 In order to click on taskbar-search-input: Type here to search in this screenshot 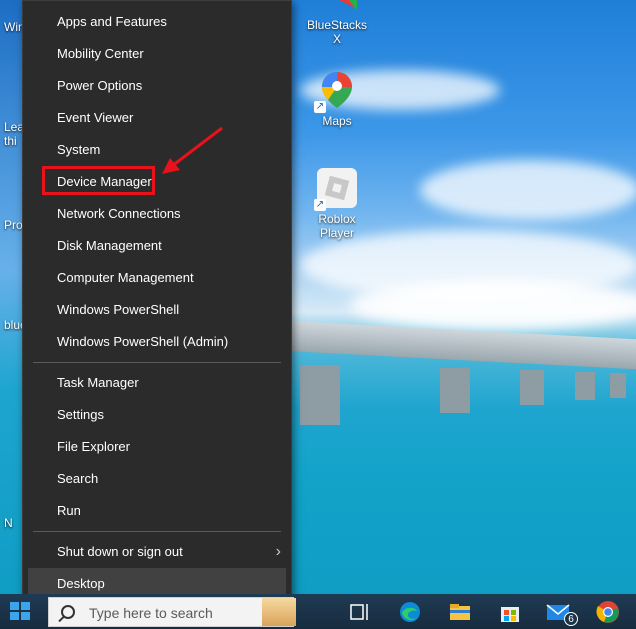, I will do `click(171, 612)`.